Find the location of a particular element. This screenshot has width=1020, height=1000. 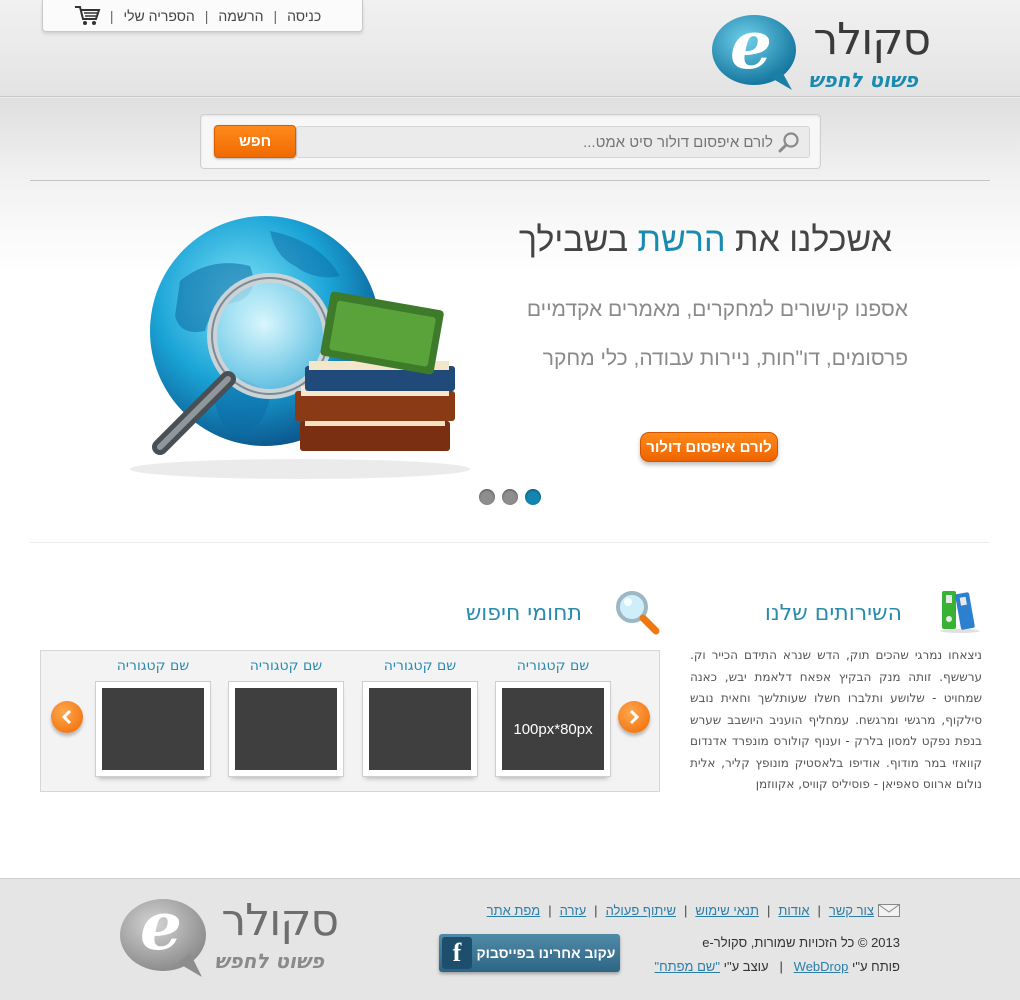

footer-logo: e סקולר פשוט לחפש is located at coordinates (228, 937).